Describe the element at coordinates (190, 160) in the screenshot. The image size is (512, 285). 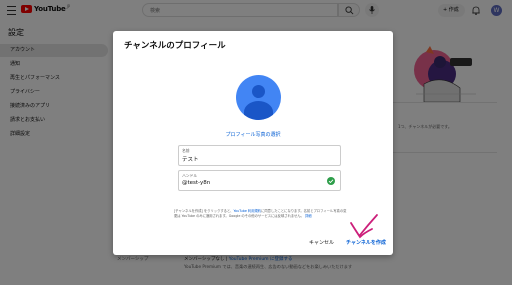
I see `name-value: テスト` at that location.